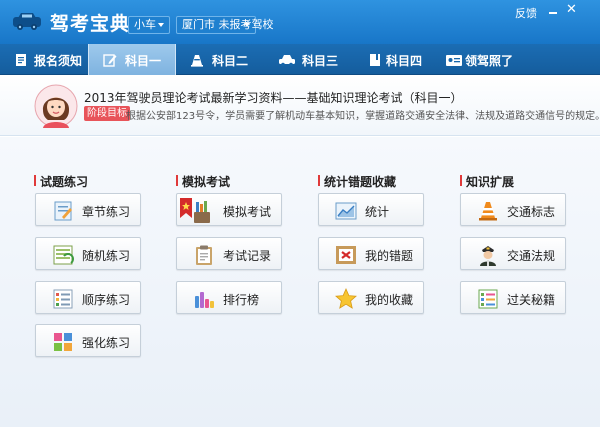 This screenshot has height=427, width=600. I want to click on tab-label: 科目四, so click(404, 61).